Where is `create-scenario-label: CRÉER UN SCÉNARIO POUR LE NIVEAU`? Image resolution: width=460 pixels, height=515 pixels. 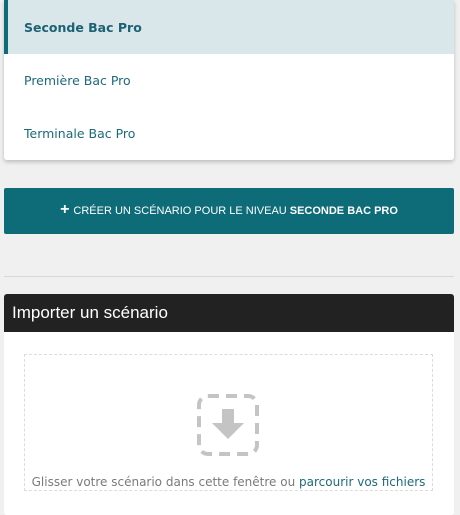
create-scenario-label: CRÉER UN SCÉNARIO POUR LE NIVEAU is located at coordinates (180, 211).